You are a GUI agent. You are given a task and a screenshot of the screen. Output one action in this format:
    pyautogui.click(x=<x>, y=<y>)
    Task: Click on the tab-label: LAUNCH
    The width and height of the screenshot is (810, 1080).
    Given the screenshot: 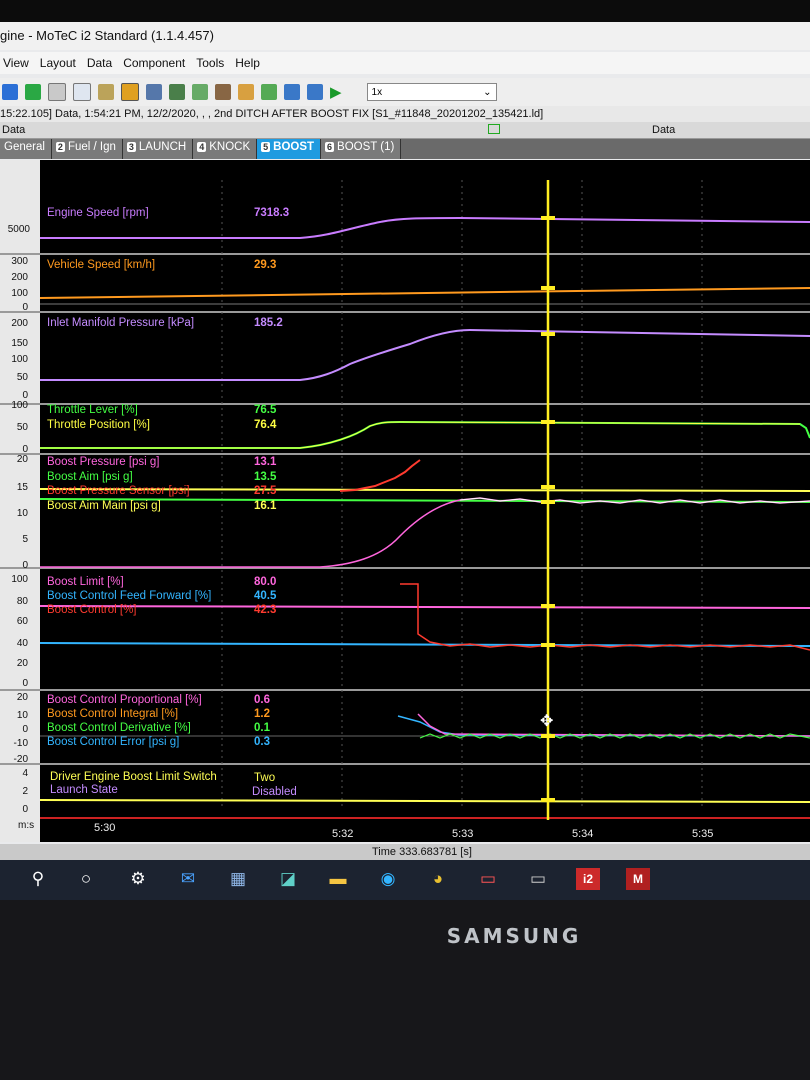 What is the action you would take?
    pyautogui.click(x=162, y=147)
    